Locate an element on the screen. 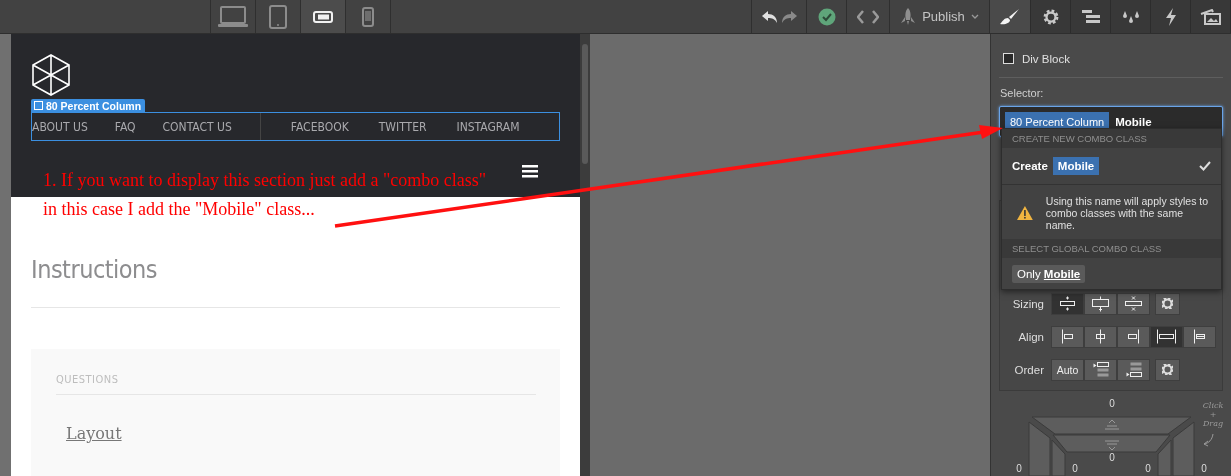 Image resolution: width=1231 pixels, height=476 pixels. nav-link: FACEBOOK is located at coordinates (319, 126).